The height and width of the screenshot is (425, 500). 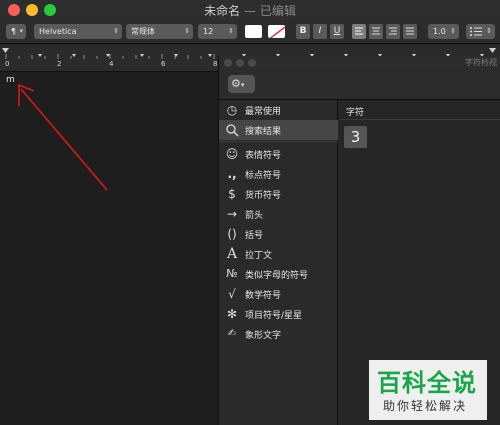 I want to click on category-pictographs: ✍ 象形文字, so click(x=278, y=334).